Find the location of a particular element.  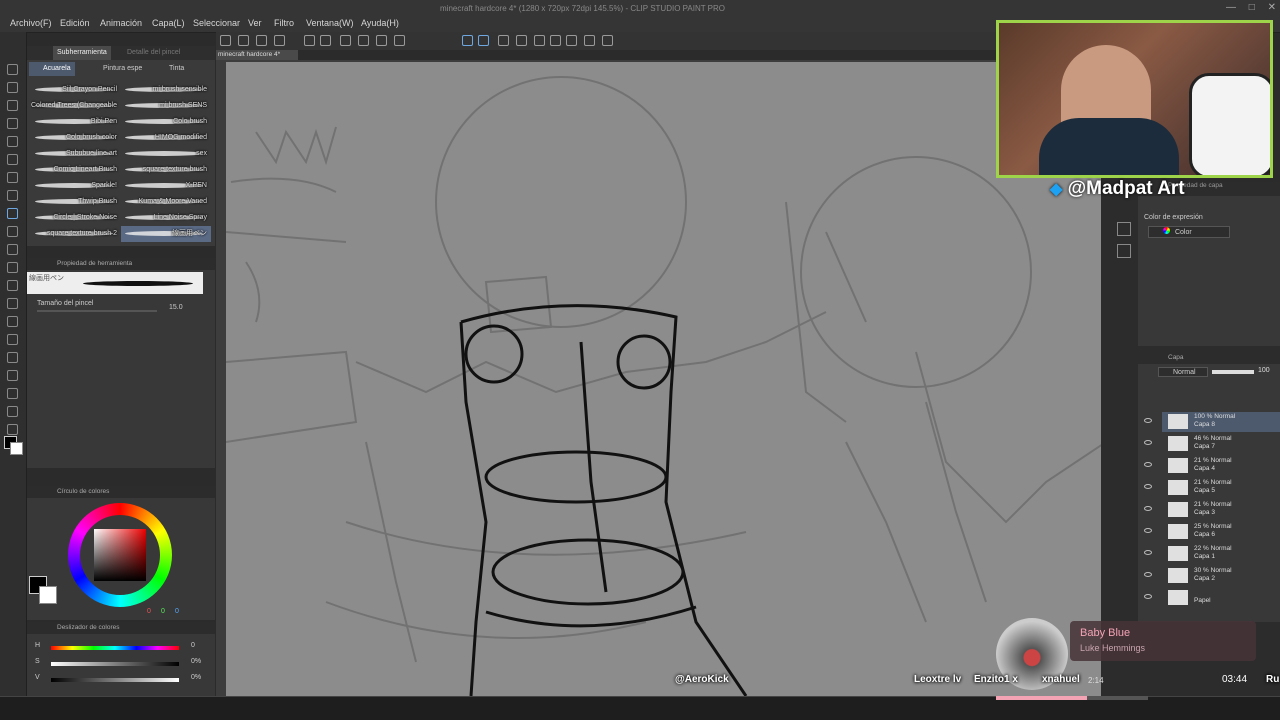

export-icon is located at coordinates (279, 40).